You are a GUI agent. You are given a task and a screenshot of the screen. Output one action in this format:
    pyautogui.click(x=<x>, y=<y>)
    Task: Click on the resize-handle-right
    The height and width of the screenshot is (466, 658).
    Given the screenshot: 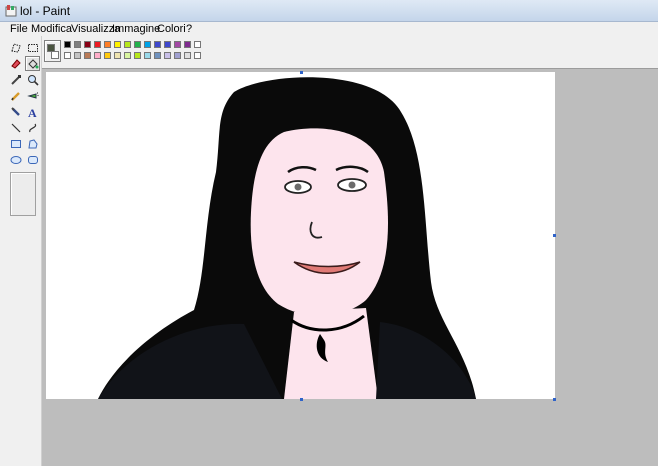 What is the action you would take?
    pyautogui.click(x=554, y=235)
    